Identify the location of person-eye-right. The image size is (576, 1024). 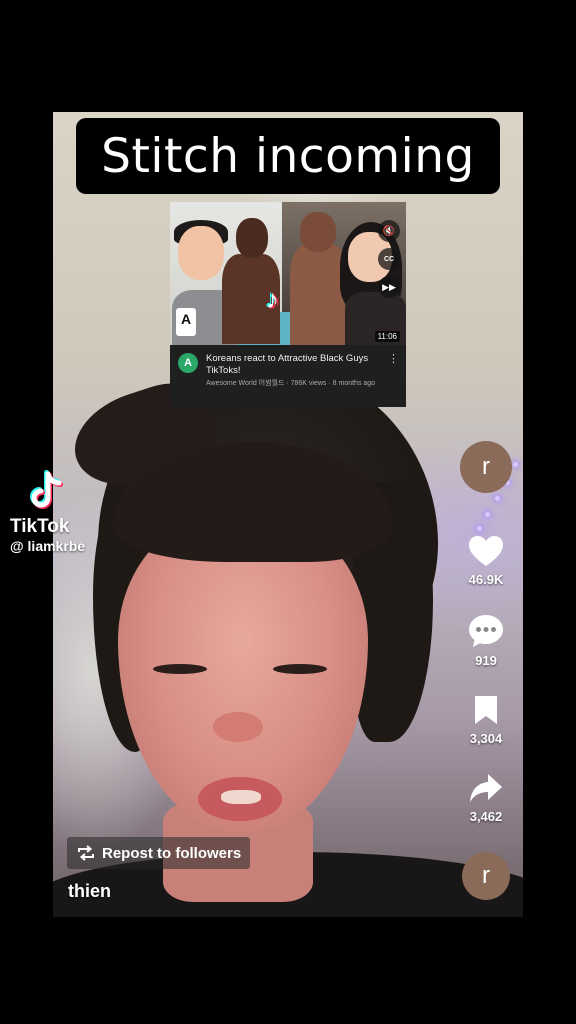
(300, 669).